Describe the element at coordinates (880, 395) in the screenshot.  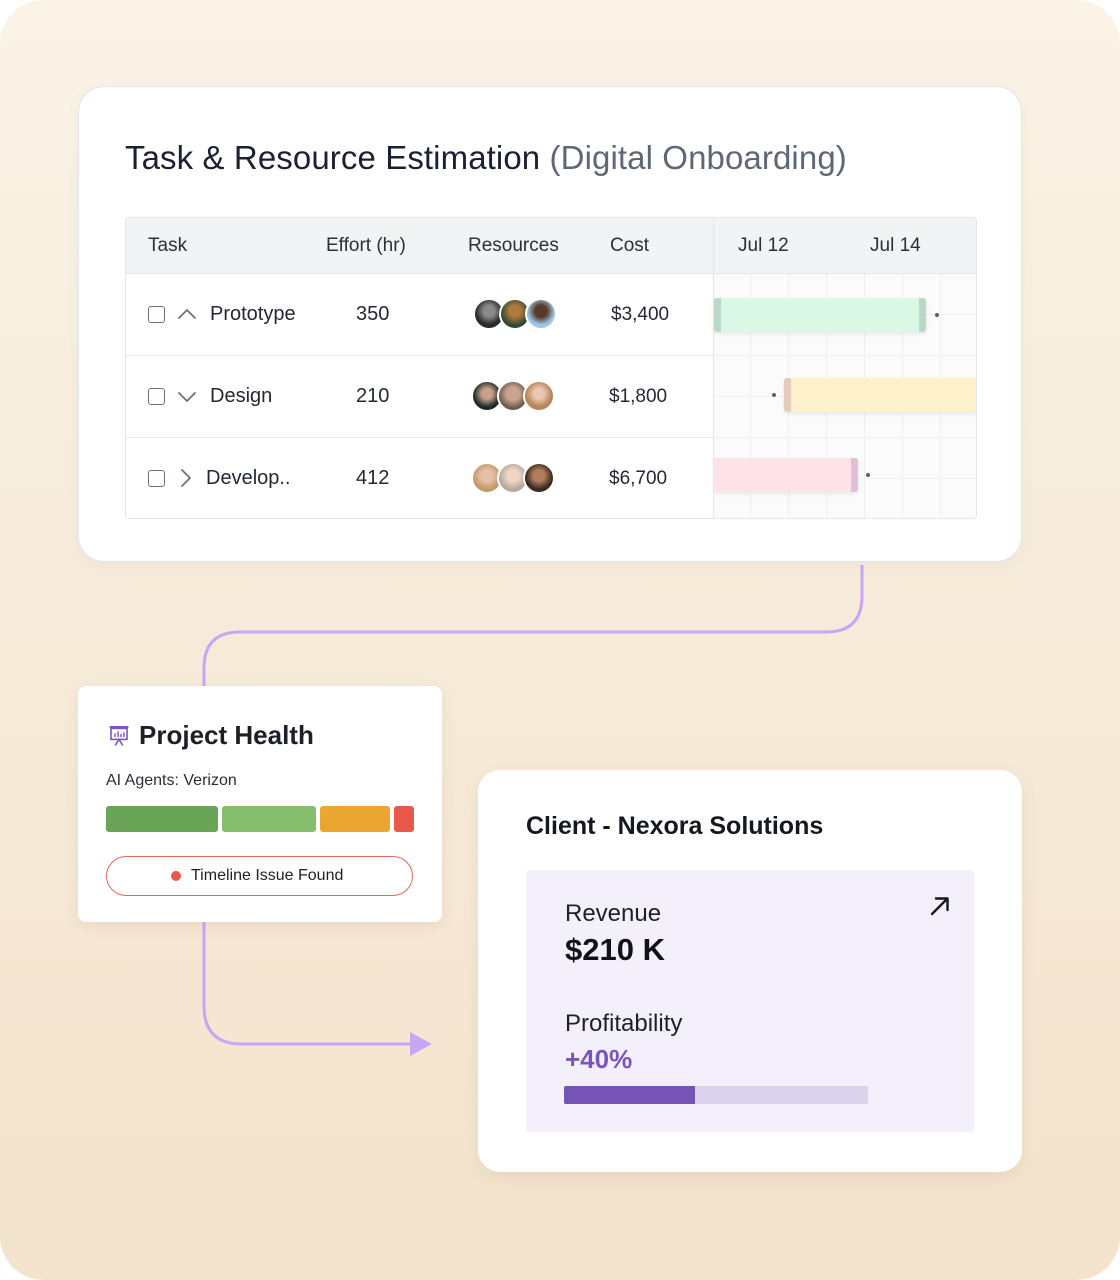
I see `gantt-bar-design` at that location.